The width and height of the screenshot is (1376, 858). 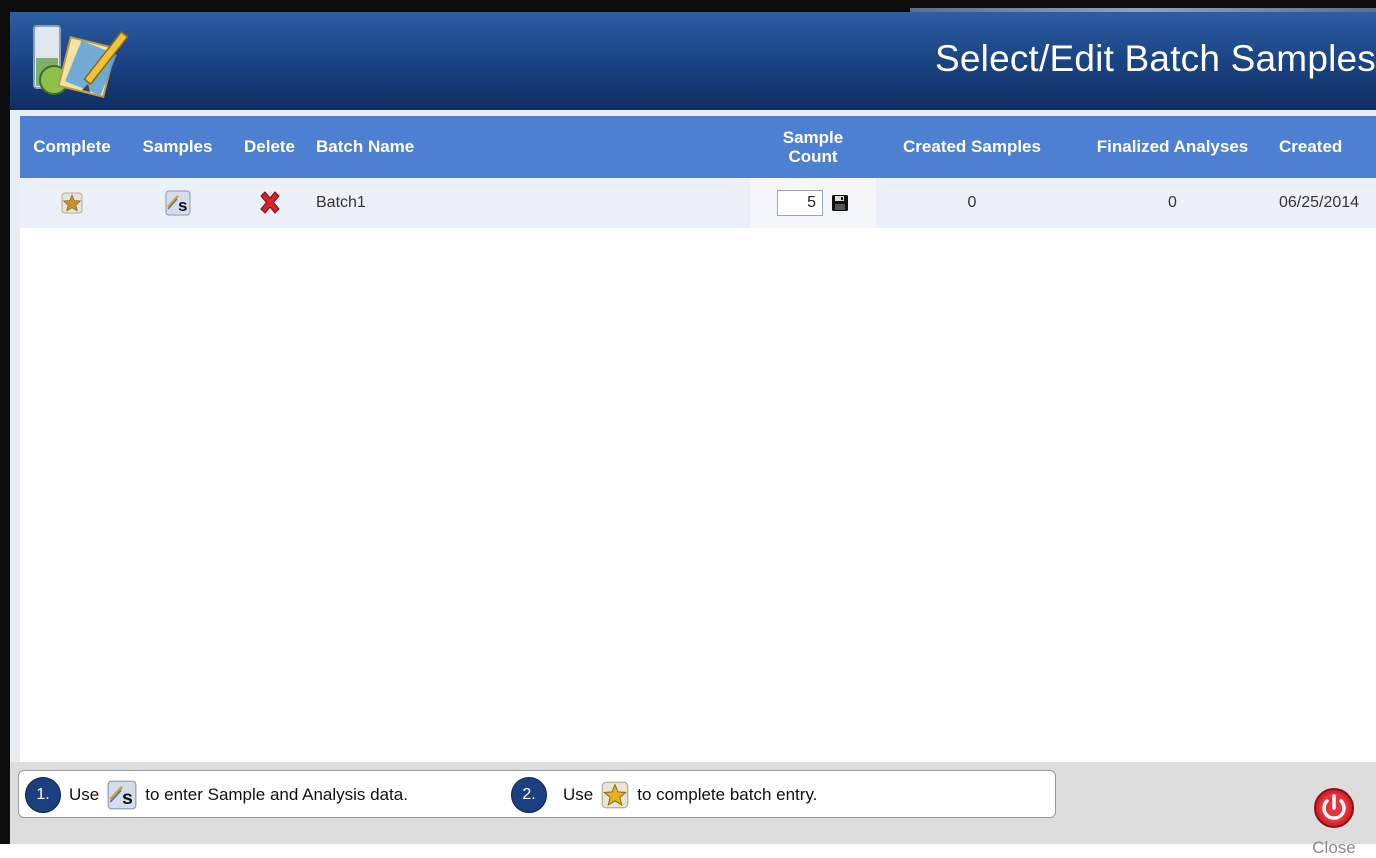 What do you see at coordinates (177, 147) in the screenshot?
I see `header-samples: Samples` at bounding box center [177, 147].